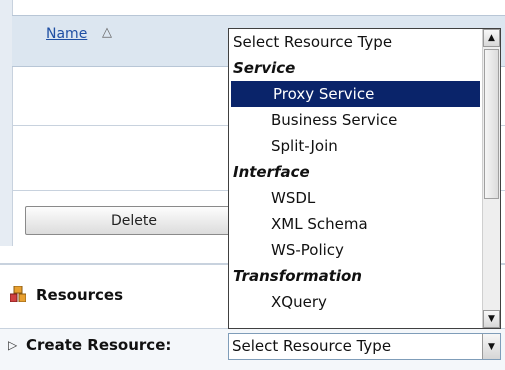 Image resolution: width=505 pixels, height=370 pixels. What do you see at coordinates (355, 250) in the screenshot?
I see `dropdown-option-ws-policy: WS-Policy` at bounding box center [355, 250].